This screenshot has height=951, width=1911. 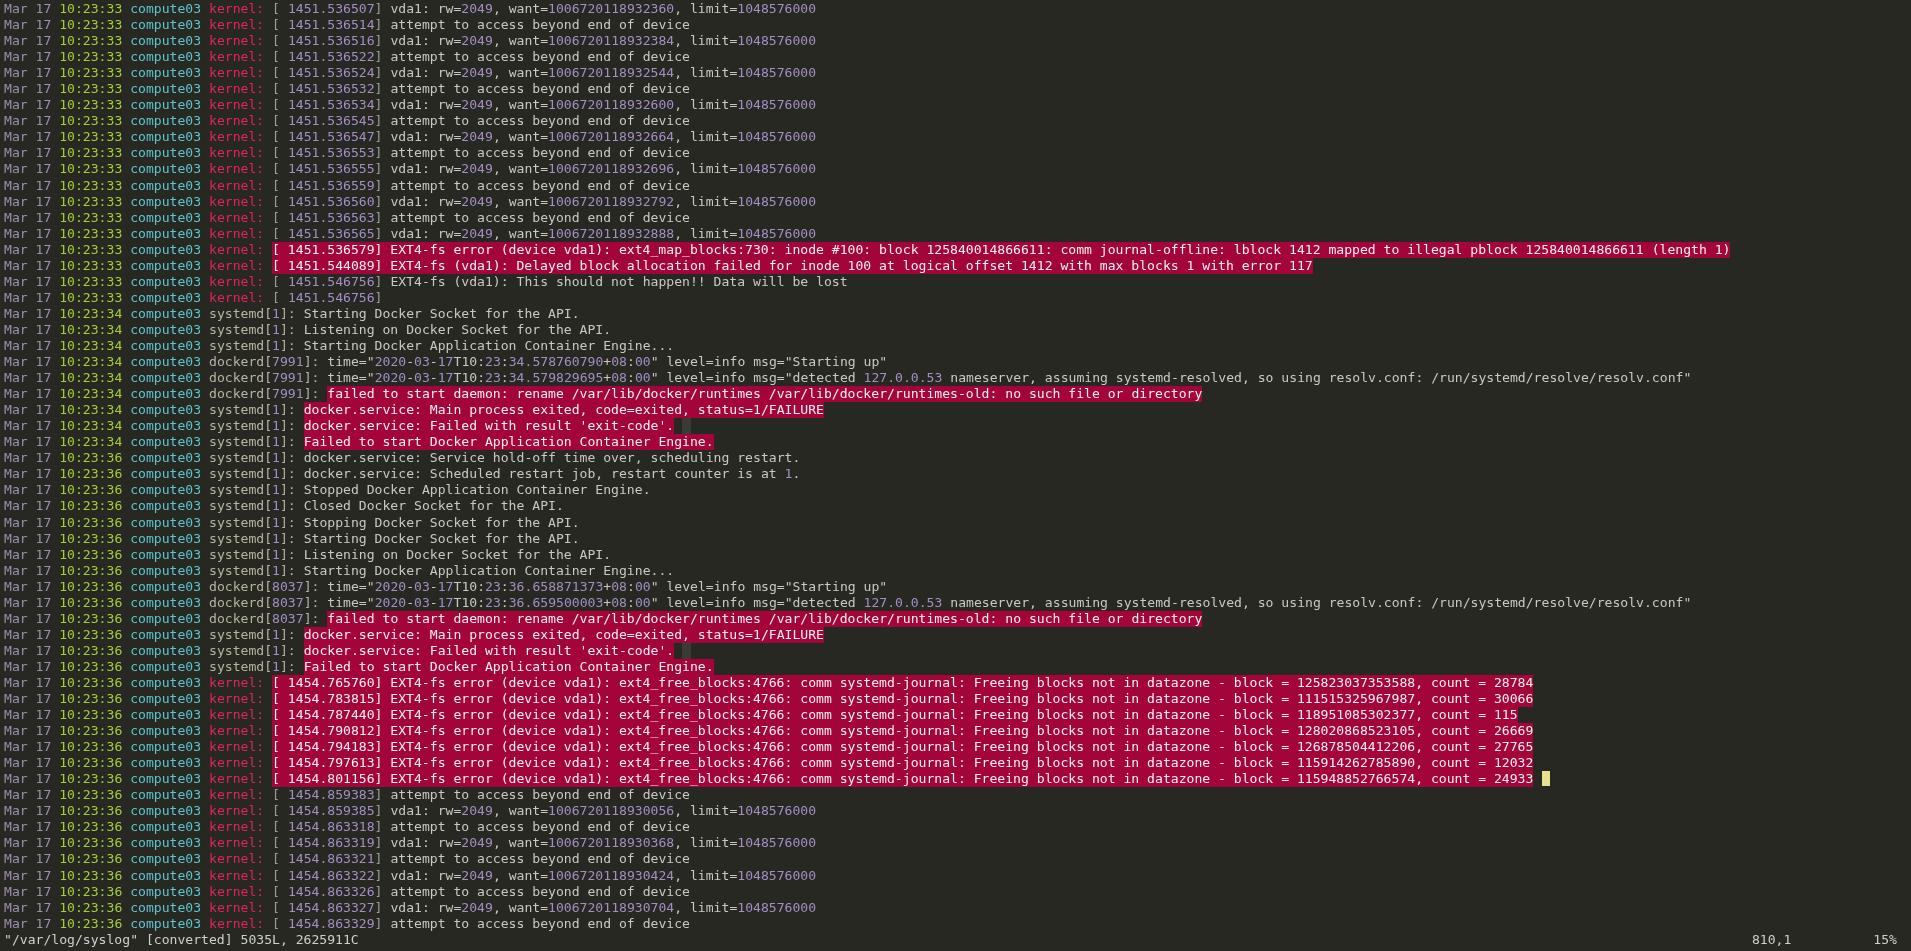 What do you see at coordinates (1771, 939) in the screenshot?
I see `cursor-position: 810,1` at bounding box center [1771, 939].